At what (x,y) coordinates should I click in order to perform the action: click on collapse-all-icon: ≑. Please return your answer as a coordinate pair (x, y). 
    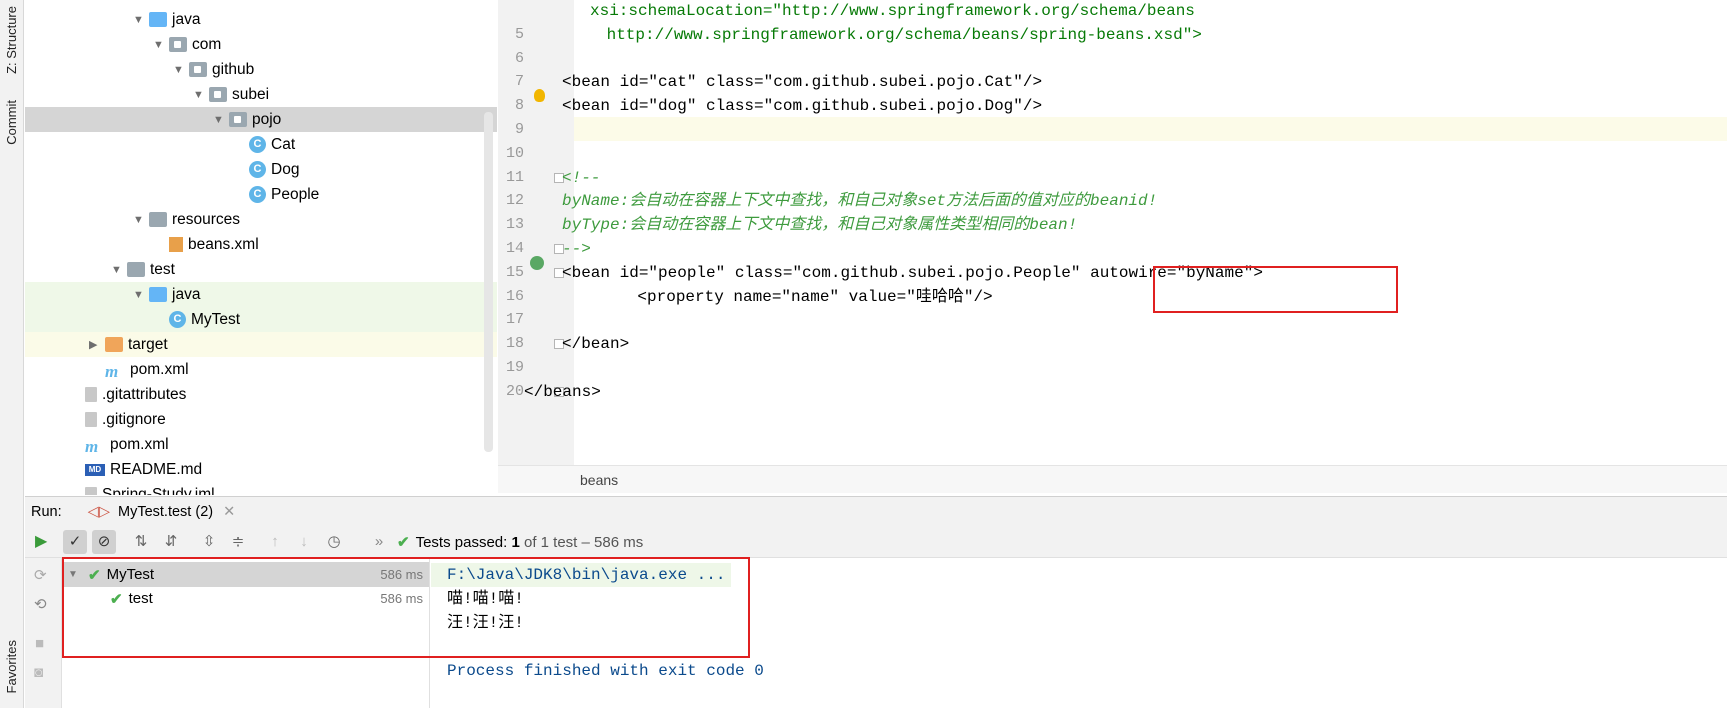
    Looking at the image, I should click on (238, 542).